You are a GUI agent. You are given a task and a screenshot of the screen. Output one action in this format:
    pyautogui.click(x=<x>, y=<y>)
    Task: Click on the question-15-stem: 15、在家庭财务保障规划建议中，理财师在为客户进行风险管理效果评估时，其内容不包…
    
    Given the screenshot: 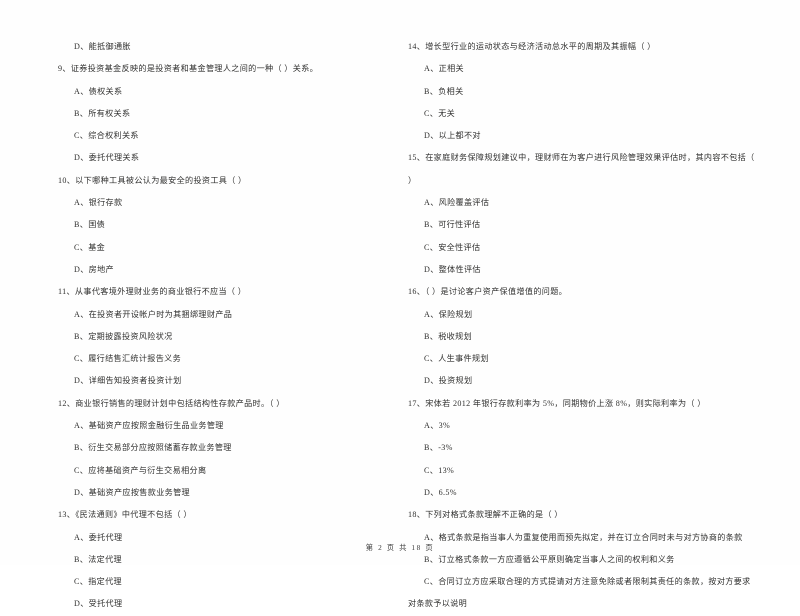 What is the action you would take?
    pyautogui.click(x=581, y=158)
    